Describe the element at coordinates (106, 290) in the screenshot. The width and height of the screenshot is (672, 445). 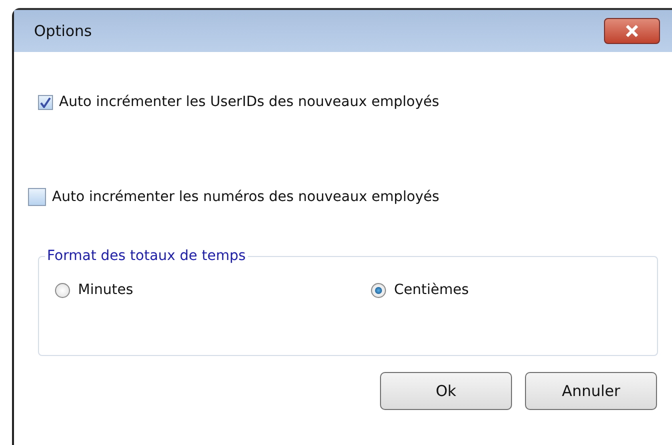
I see `radio-label: Minutes` at that location.